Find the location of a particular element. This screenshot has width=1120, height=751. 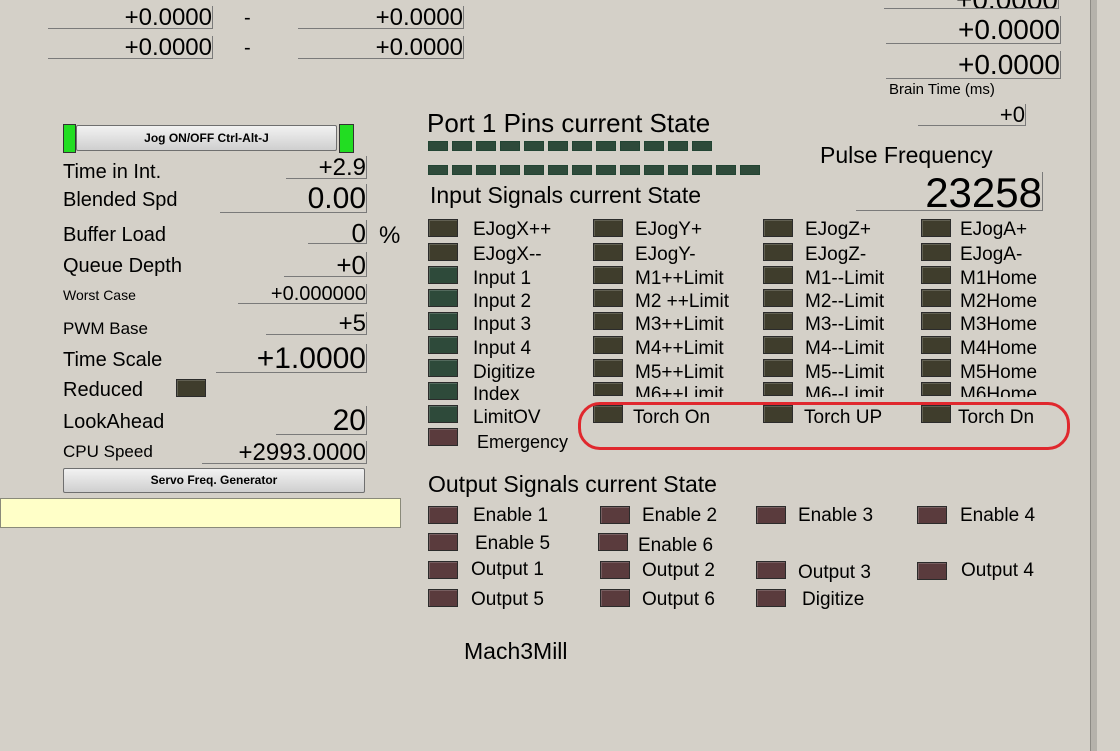

sig-m3-home: M3Home is located at coordinates (999, 324).